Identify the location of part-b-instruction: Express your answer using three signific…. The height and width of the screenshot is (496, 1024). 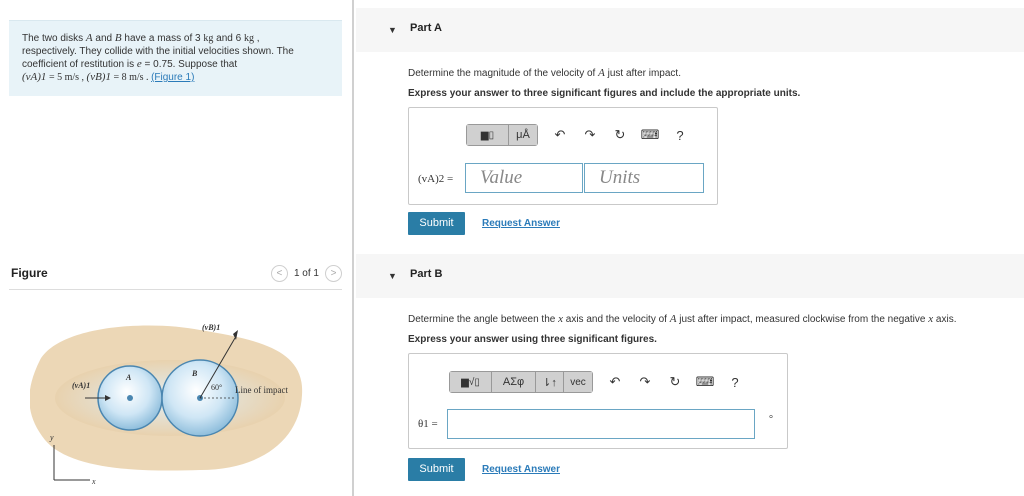
(532, 339).